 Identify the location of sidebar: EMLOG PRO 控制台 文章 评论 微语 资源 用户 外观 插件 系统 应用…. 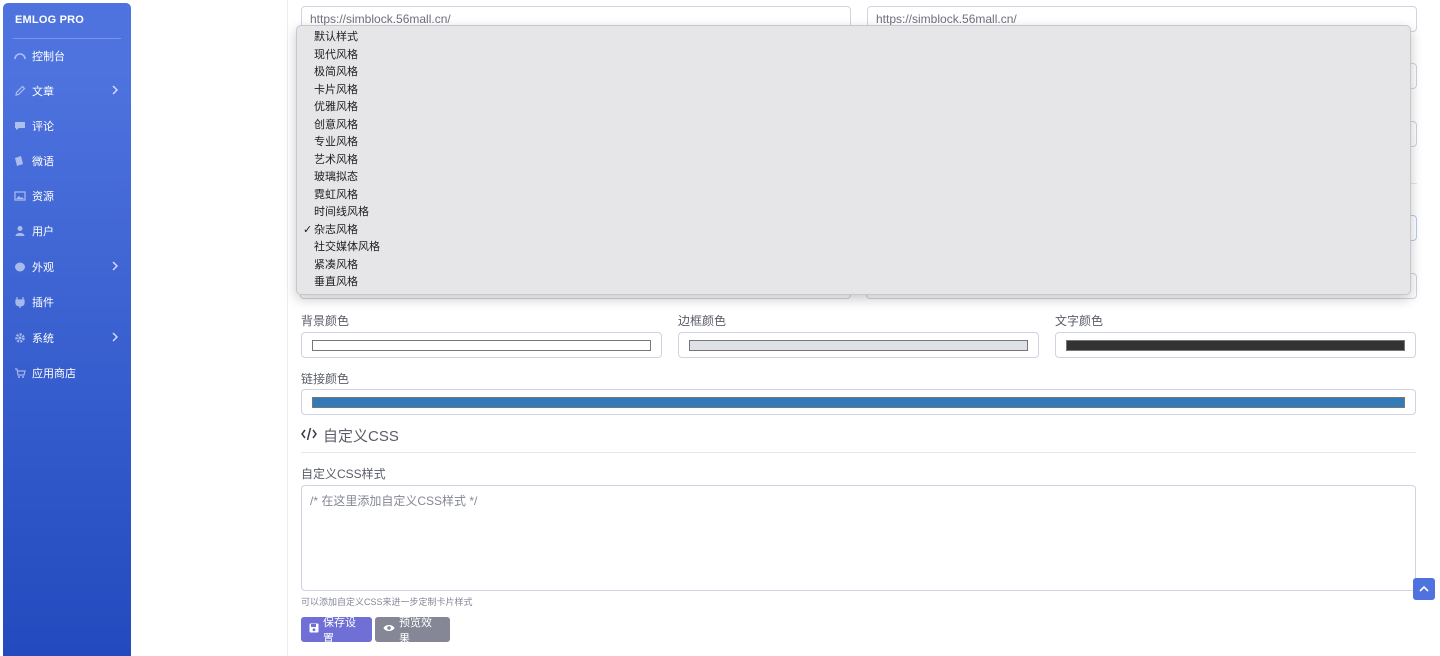
(67, 329).